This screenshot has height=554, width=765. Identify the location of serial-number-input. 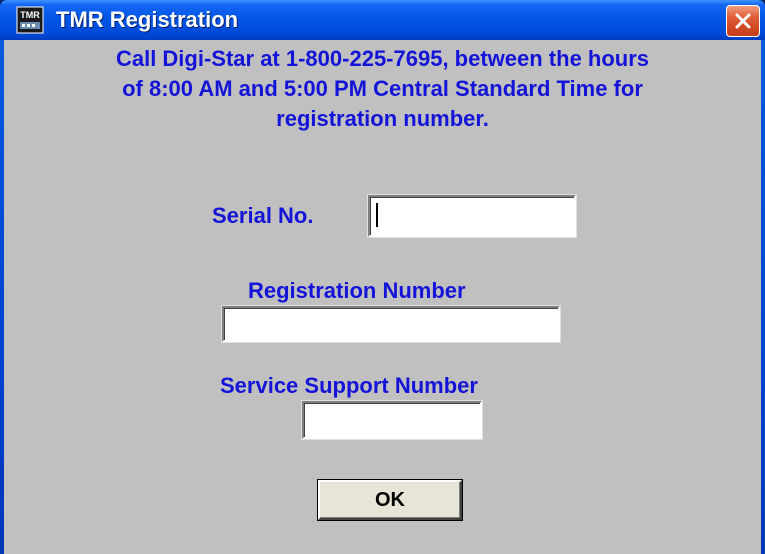
(472, 216).